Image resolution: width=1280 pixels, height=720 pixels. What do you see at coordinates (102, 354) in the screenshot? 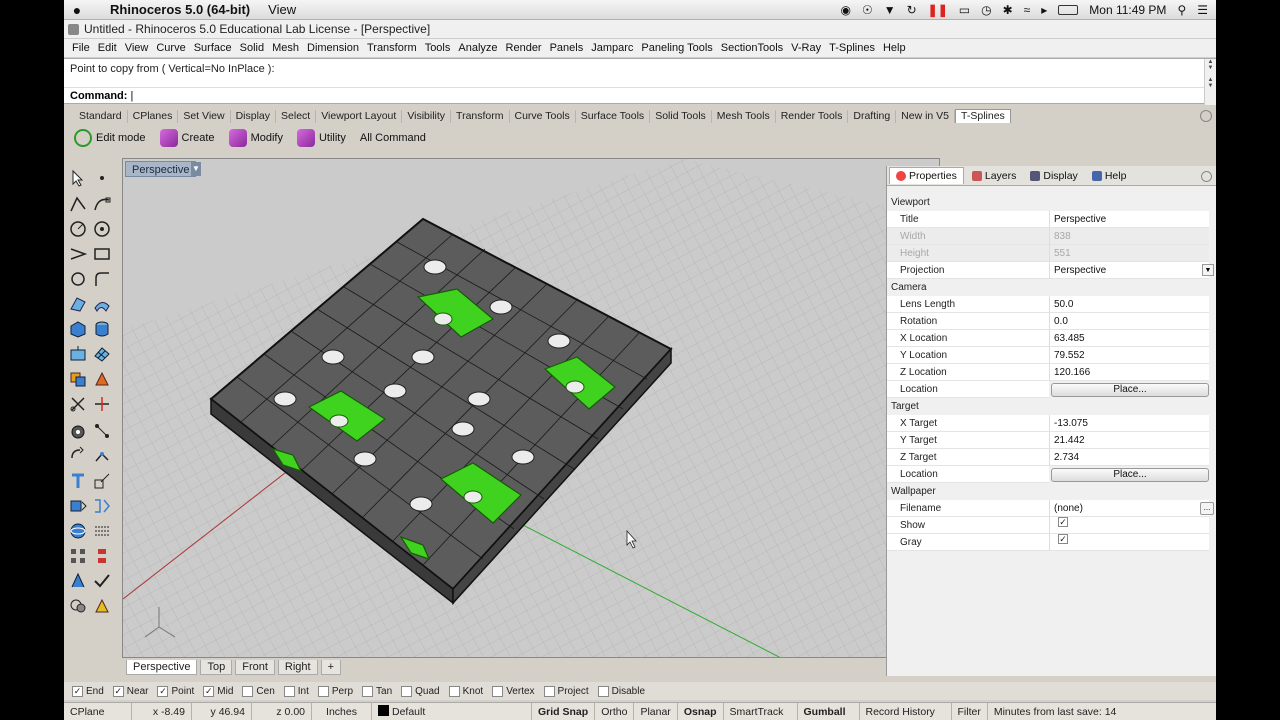
I see `mesh-icon` at bounding box center [102, 354].